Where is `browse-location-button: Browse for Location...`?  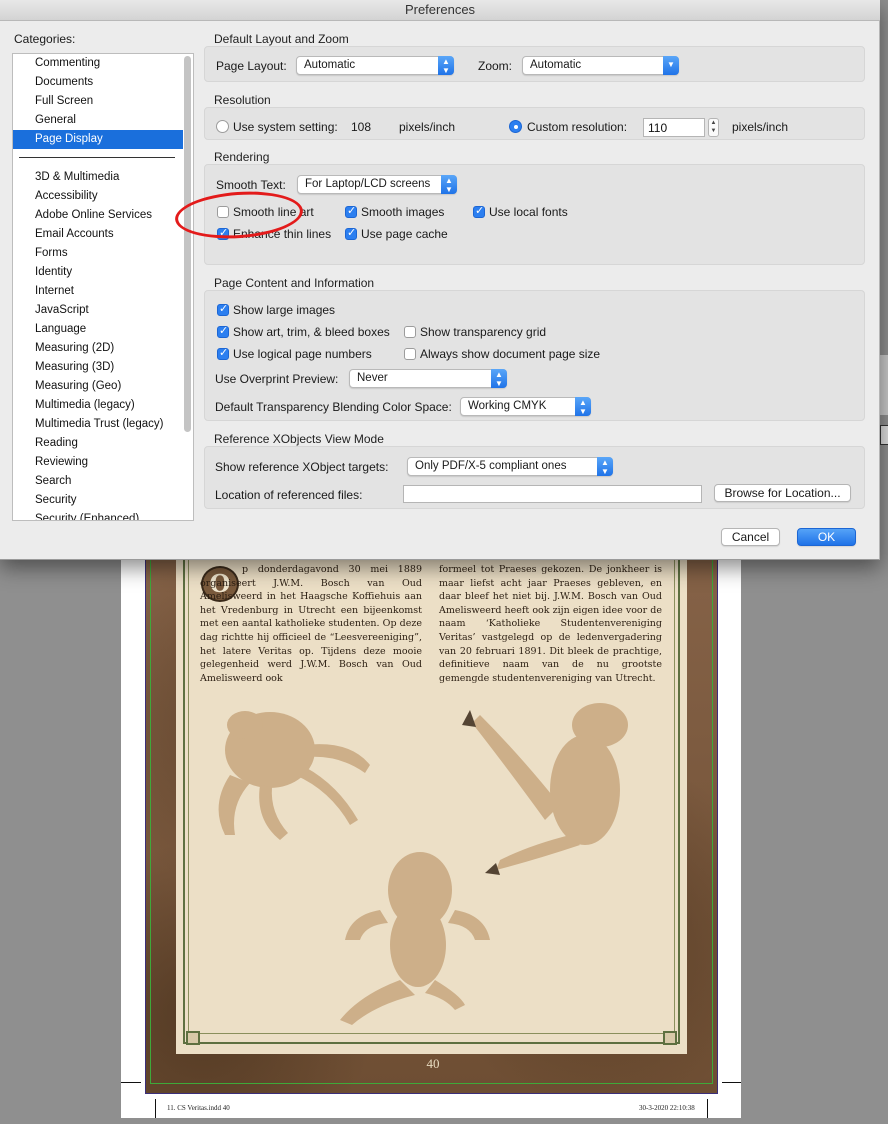
browse-location-button: Browse for Location... is located at coordinates (782, 493).